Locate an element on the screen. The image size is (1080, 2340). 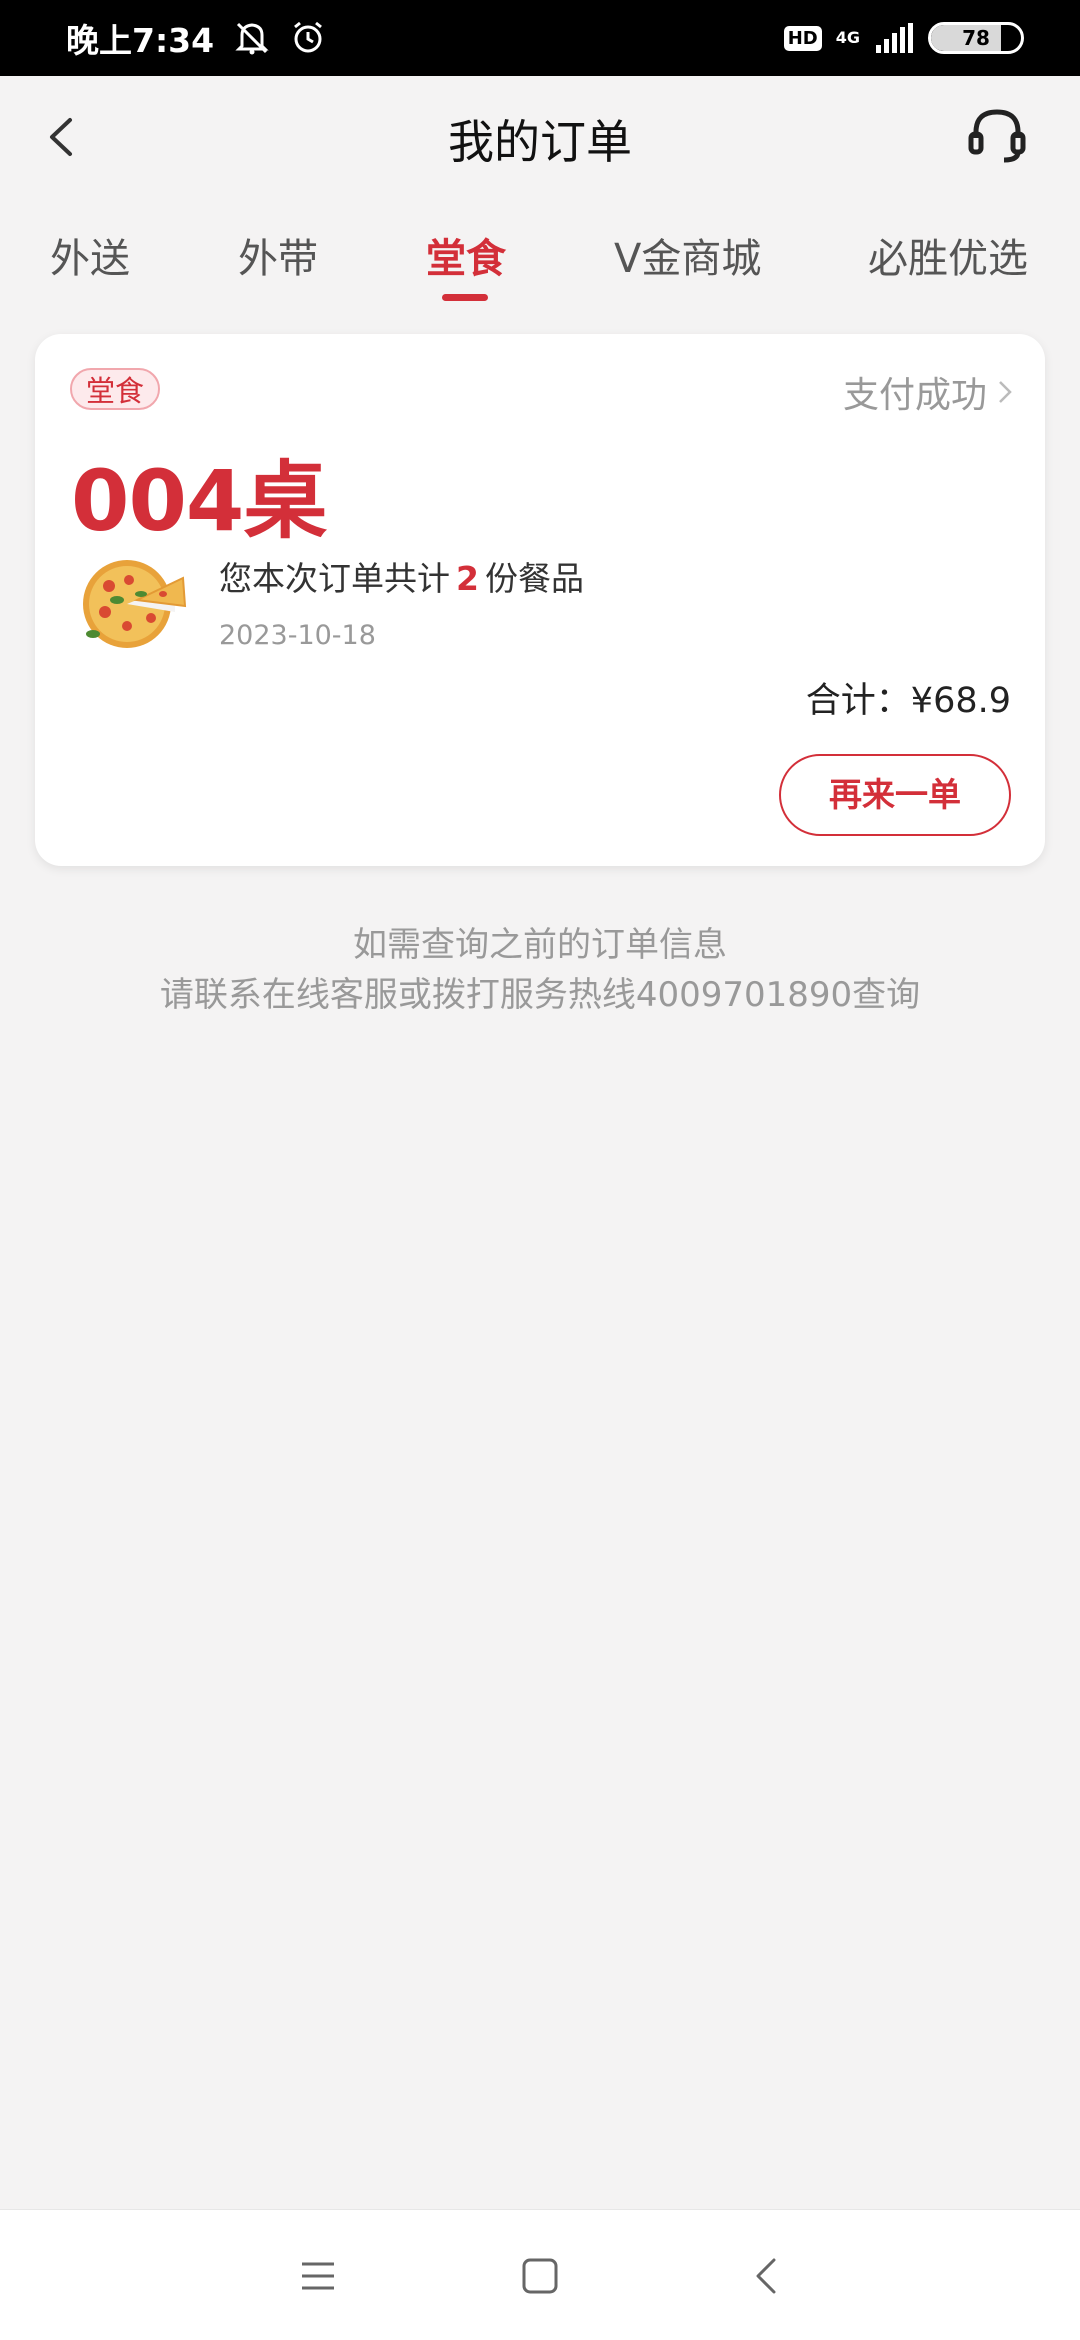
tab-v-gold-mall: V金商城 is located at coordinates (687, 255).